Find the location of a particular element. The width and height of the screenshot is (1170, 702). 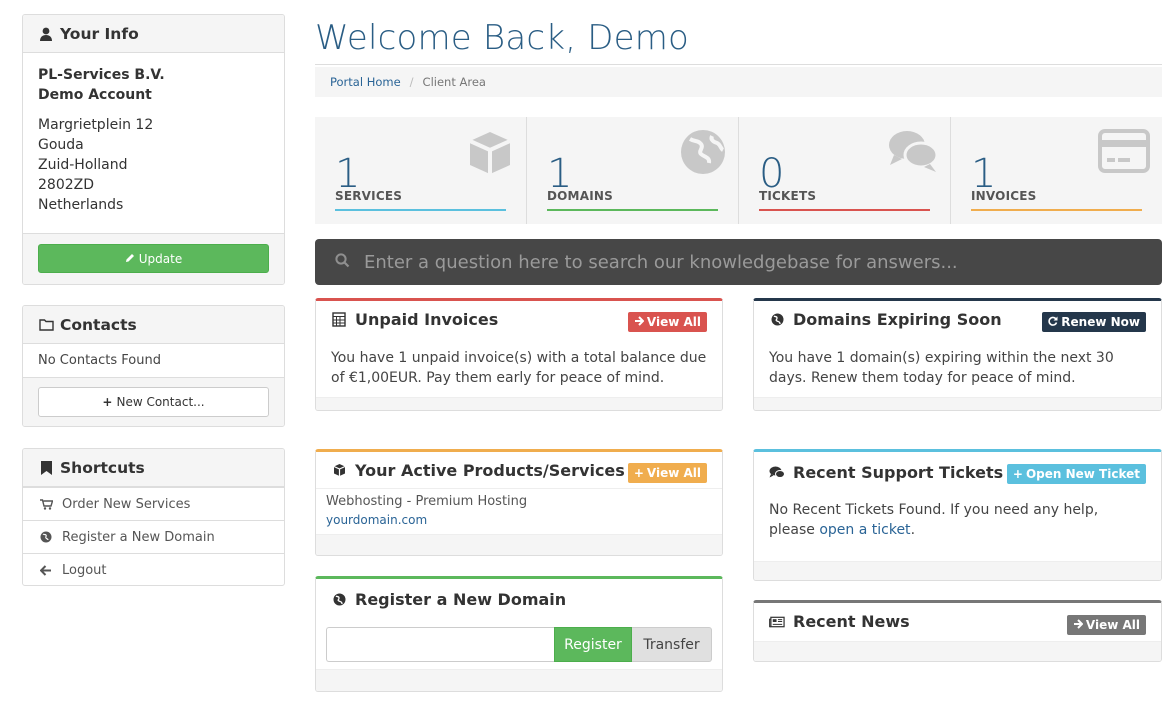

support-tickets-footer is located at coordinates (957, 570).